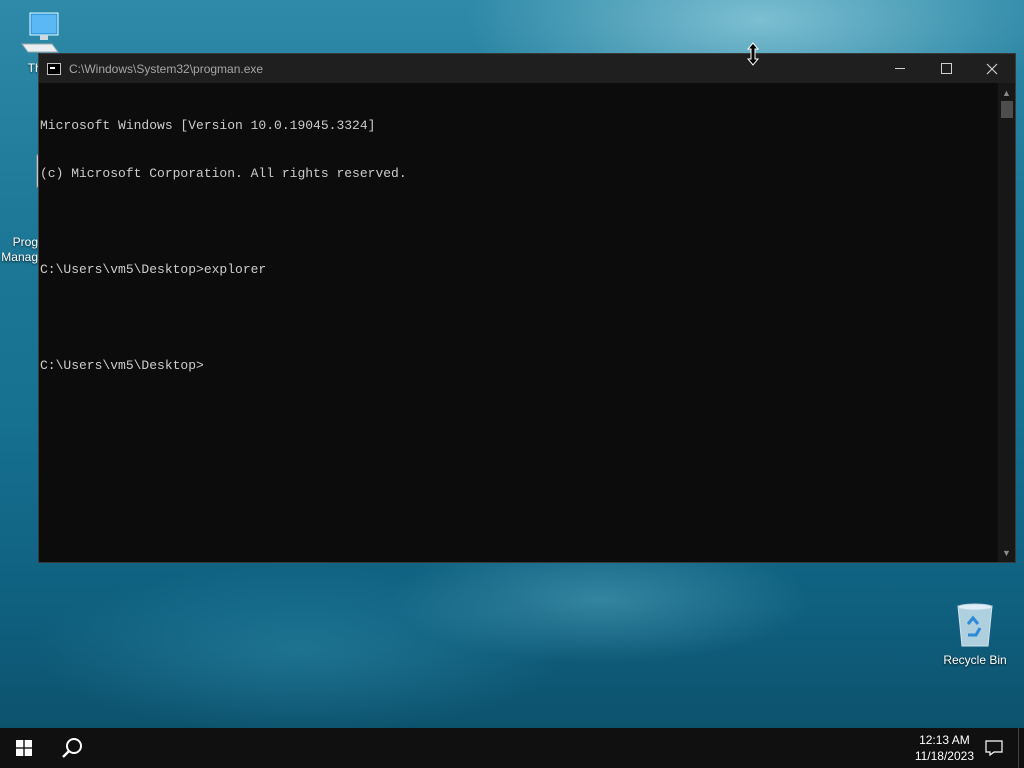 Image resolution: width=1024 pixels, height=768 pixels. I want to click on console-prompt-line: C:\Users\vm5\Desktop>, so click(122, 365).